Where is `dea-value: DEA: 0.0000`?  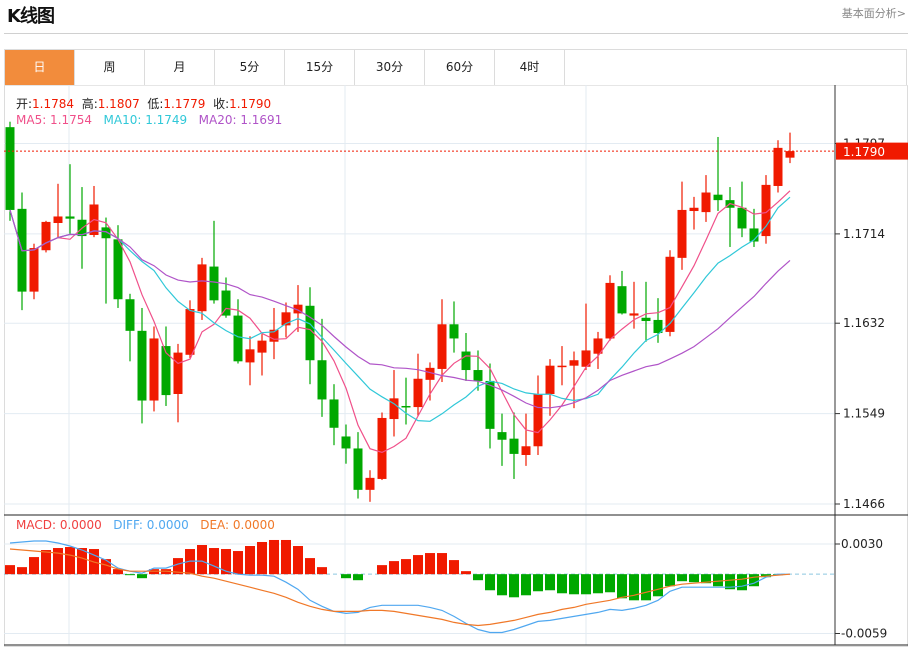
dea-value: DEA: 0.0000 is located at coordinates (237, 525).